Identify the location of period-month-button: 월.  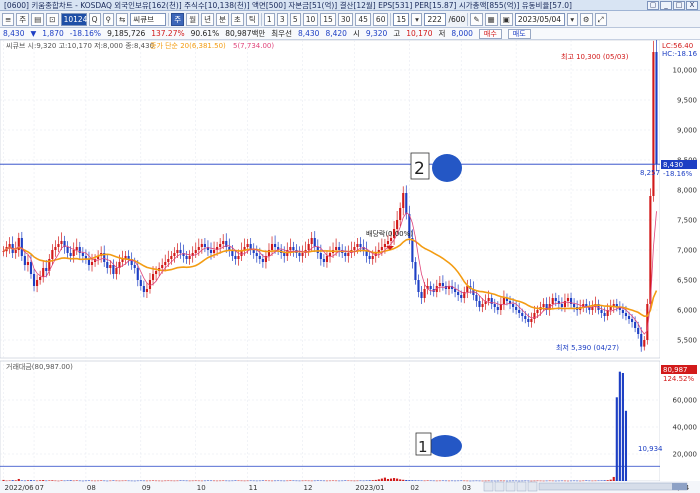
(193, 19).